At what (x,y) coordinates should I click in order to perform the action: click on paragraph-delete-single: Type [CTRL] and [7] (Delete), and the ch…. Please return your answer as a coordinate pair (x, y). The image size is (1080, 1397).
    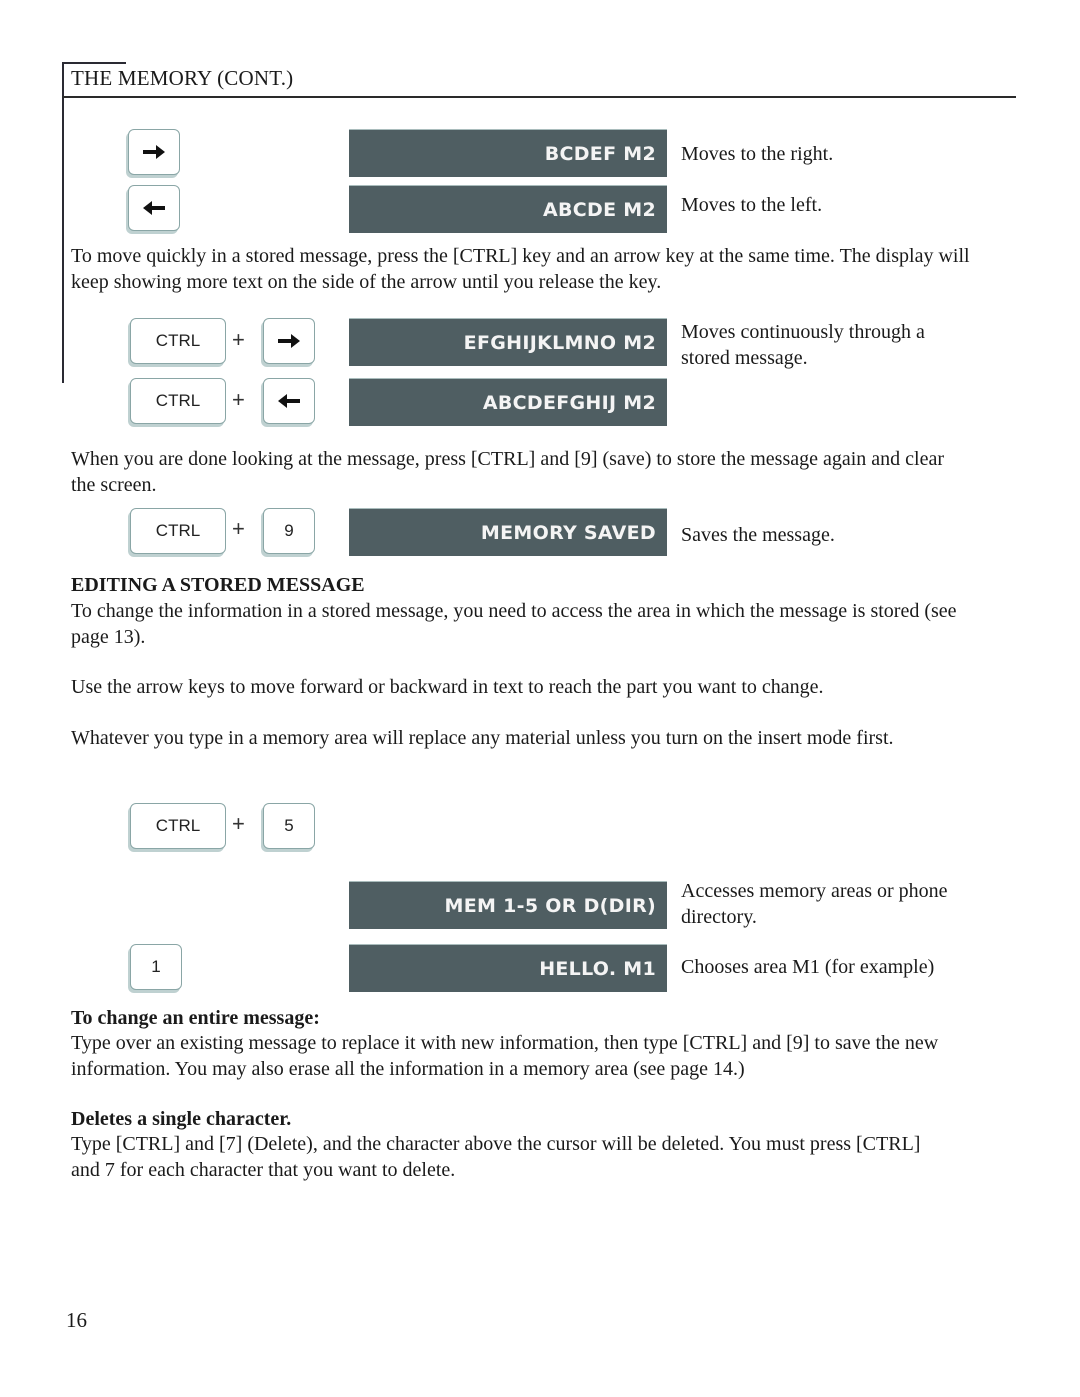
    Looking at the image, I should click on (496, 1157).